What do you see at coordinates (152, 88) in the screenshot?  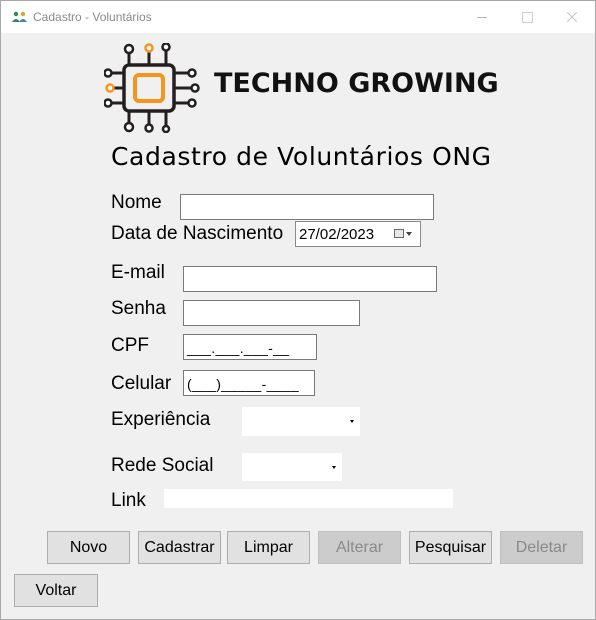 I see `circuit-chip-icon` at bounding box center [152, 88].